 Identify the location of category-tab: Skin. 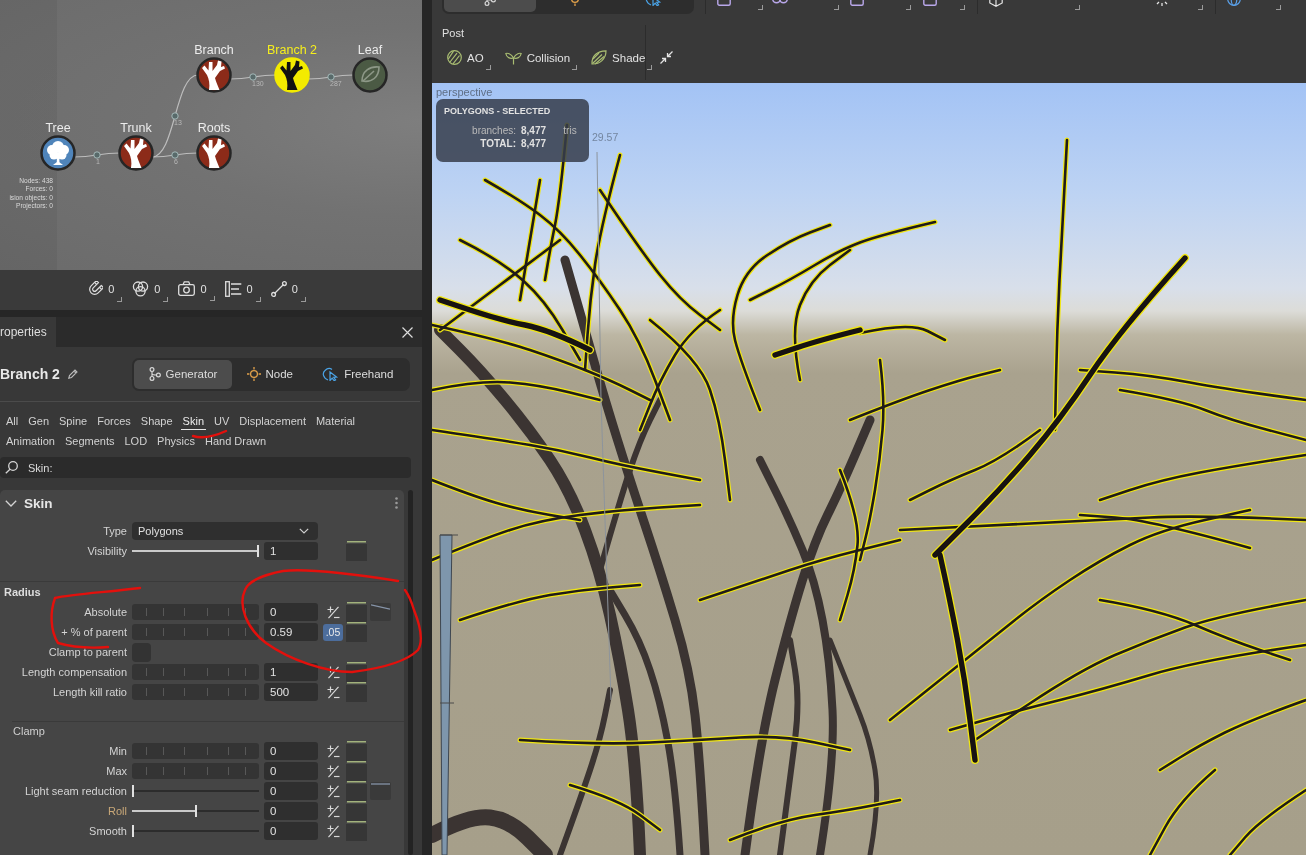
(193, 422).